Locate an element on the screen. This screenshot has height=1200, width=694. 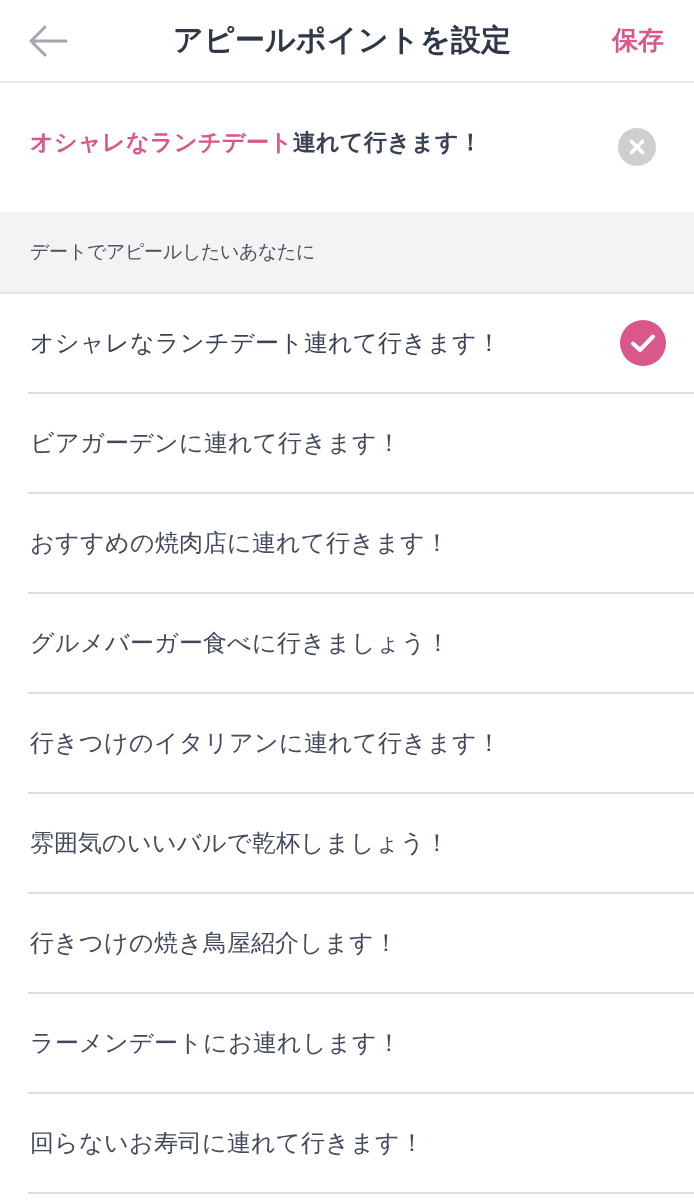
check-icon is located at coordinates (643, 343).